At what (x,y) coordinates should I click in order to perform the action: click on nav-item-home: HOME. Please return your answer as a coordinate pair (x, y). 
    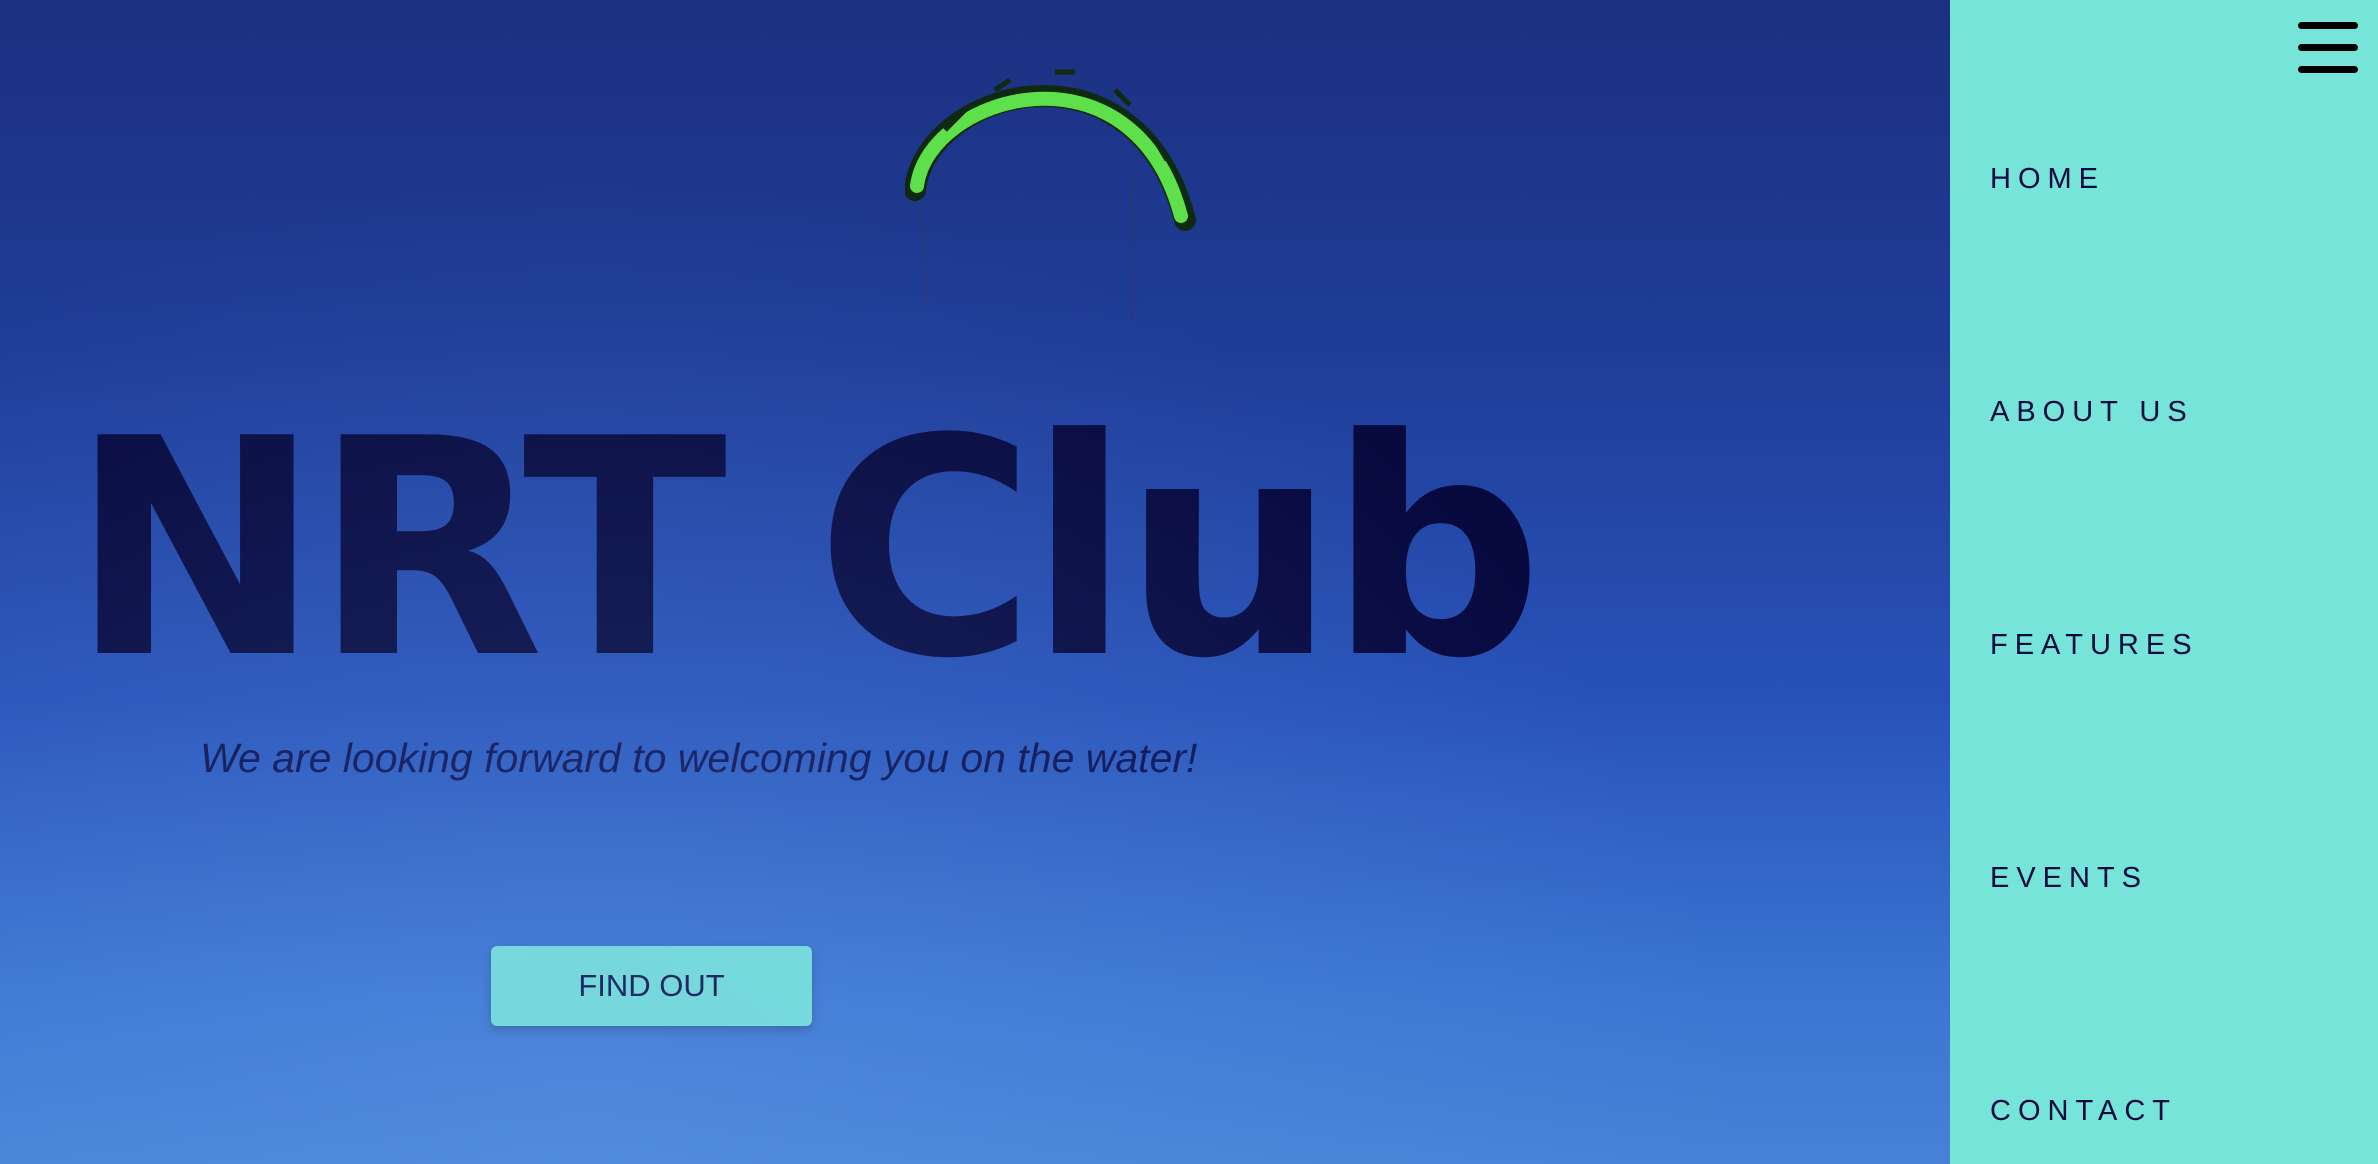
    Looking at the image, I should click on (2047, 179).